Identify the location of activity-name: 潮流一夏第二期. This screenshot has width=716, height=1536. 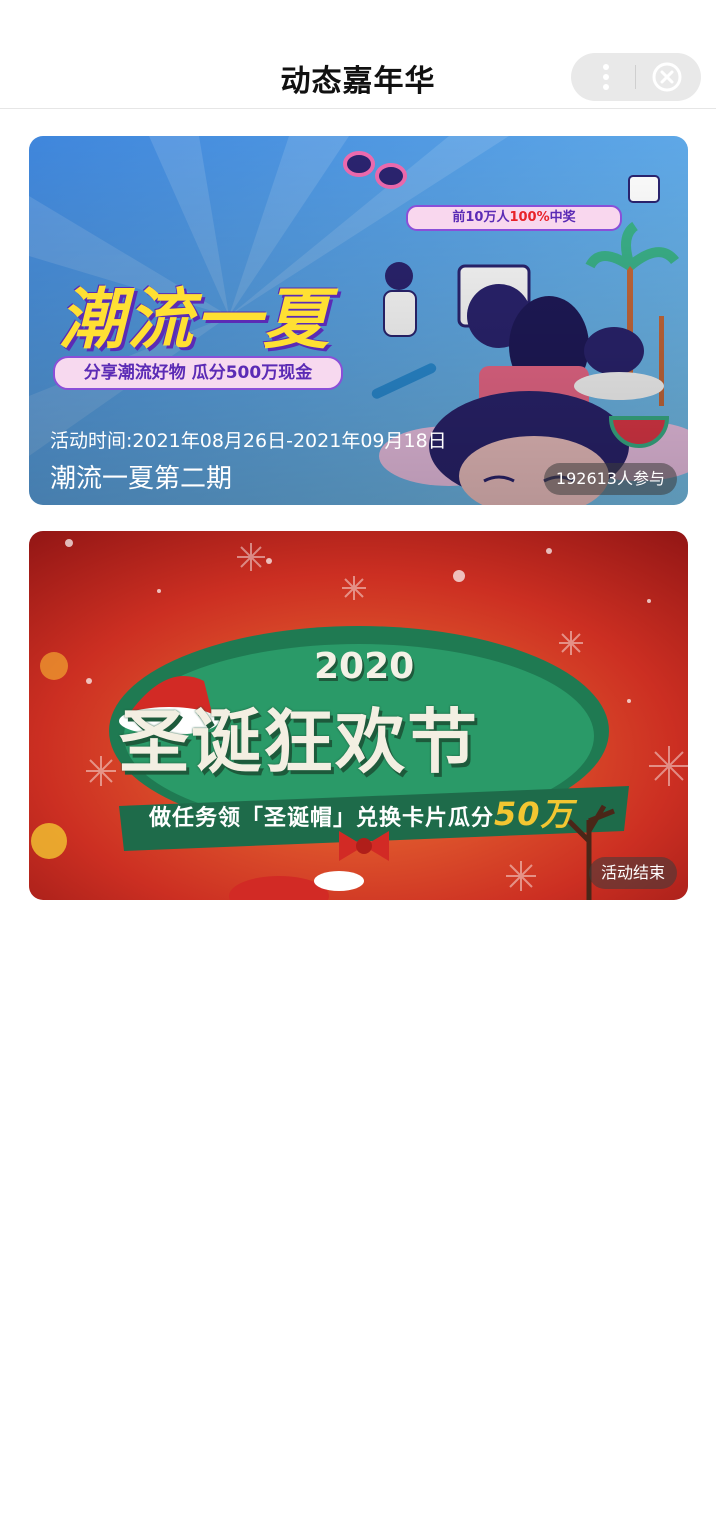
(141, 479).